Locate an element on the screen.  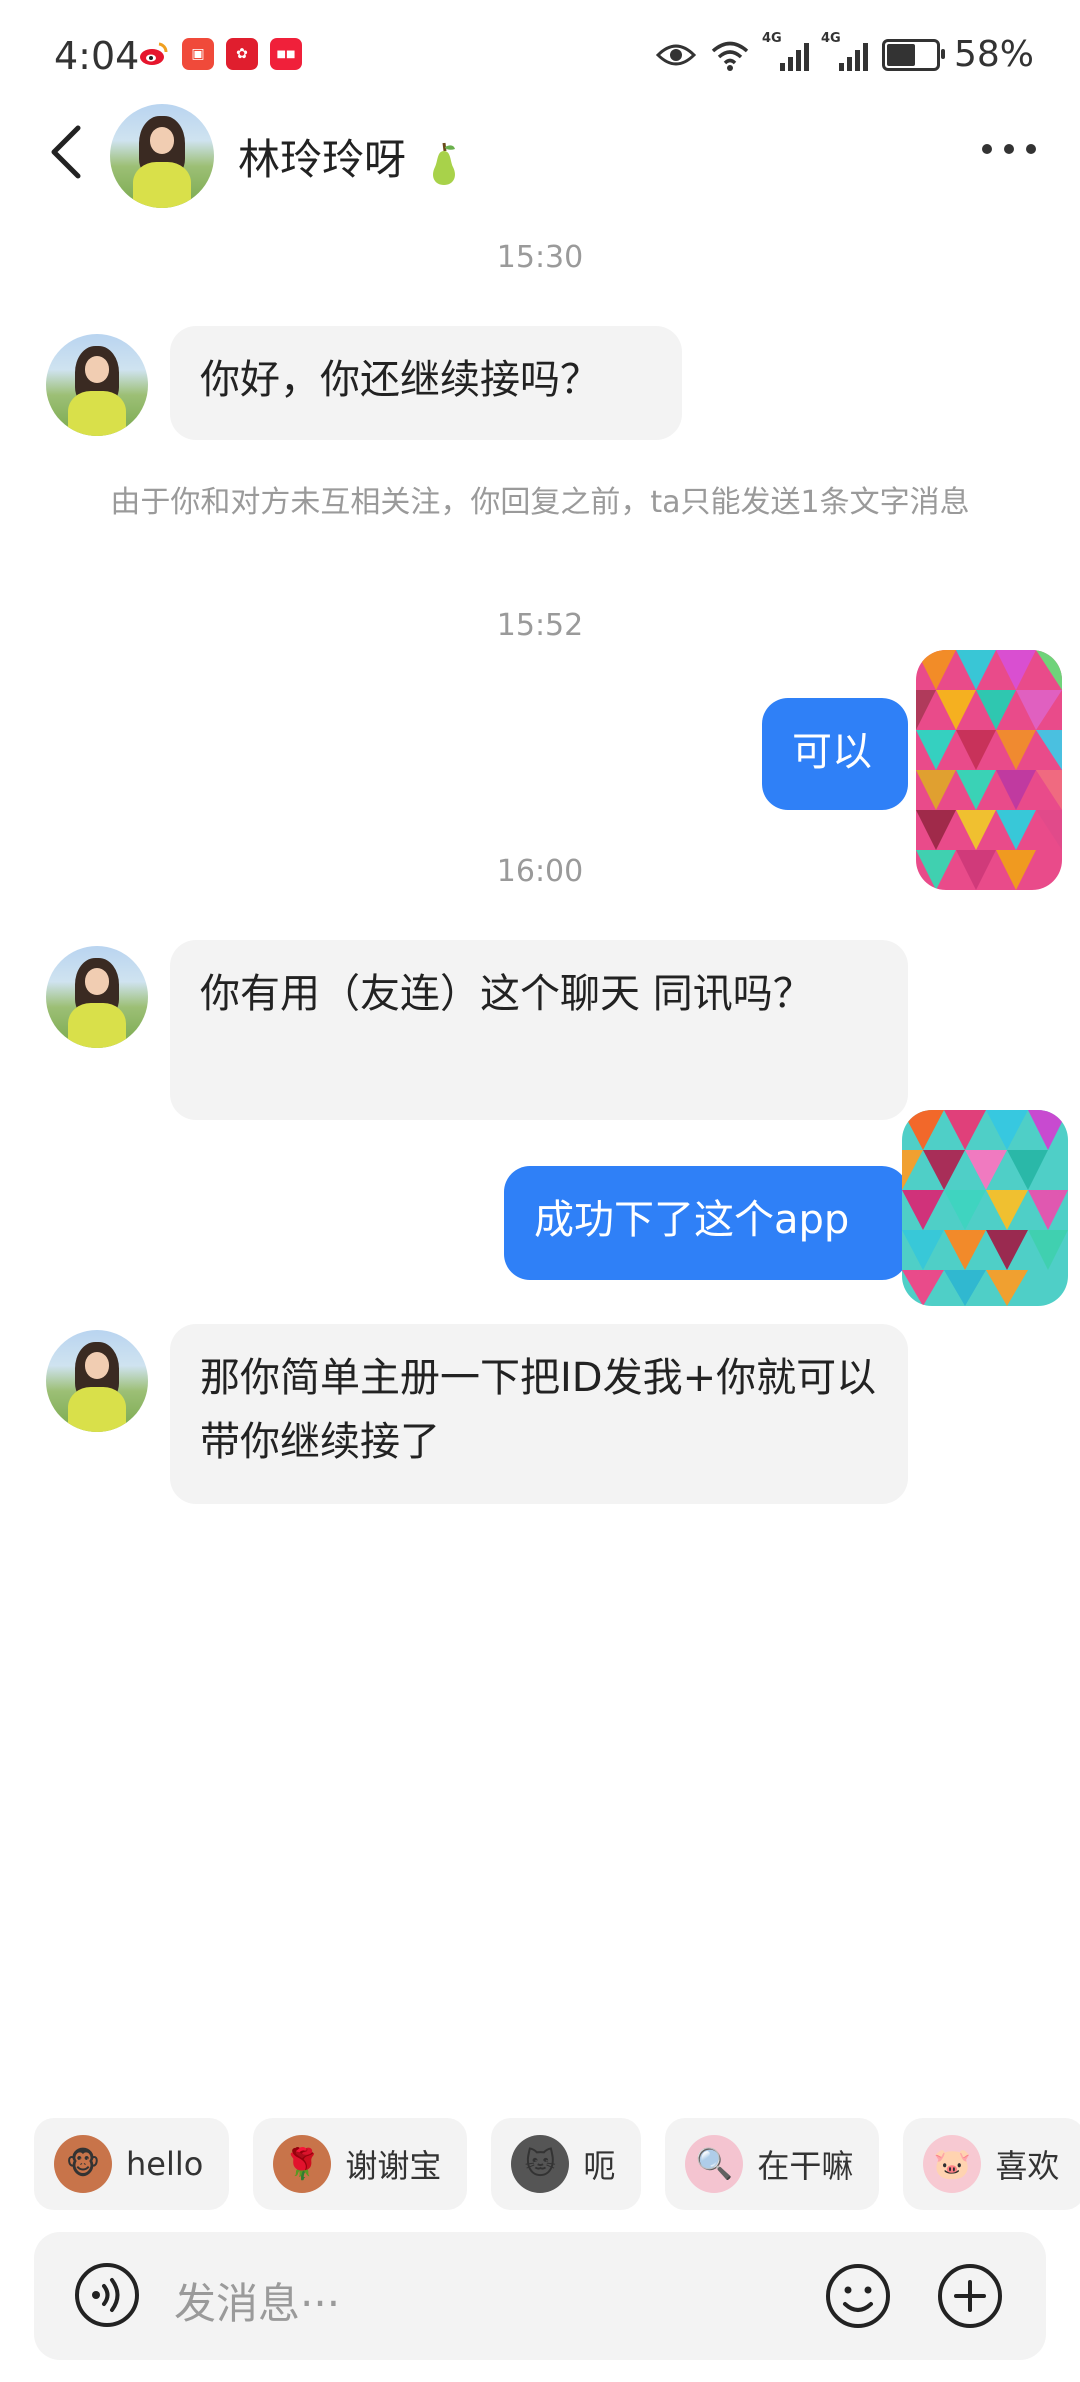
message-bubble-incoming: 你有用（友连）这个聊天 同讯吗？ is located at coordinates (539, 1030).